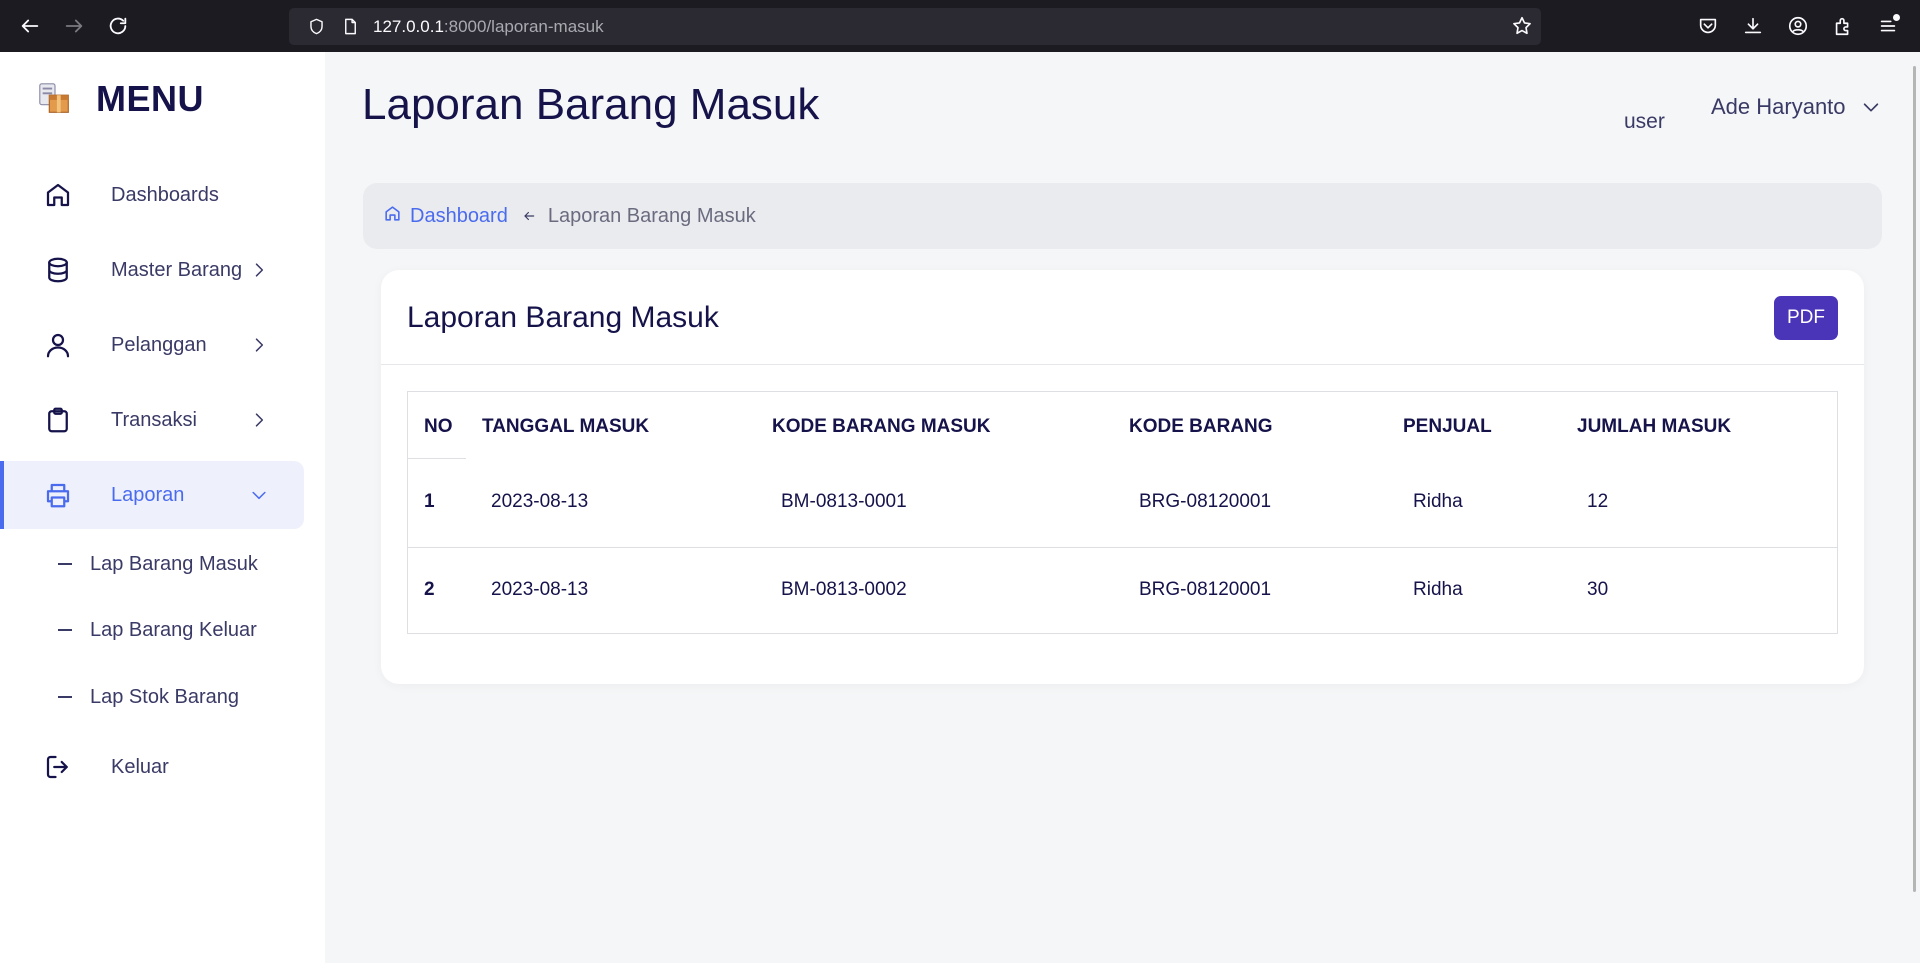 This screenshot has width=1920, height=963. Describe the element at coordinates (58, 420) in the screenshot. I see `clipboard-icon` at that location.